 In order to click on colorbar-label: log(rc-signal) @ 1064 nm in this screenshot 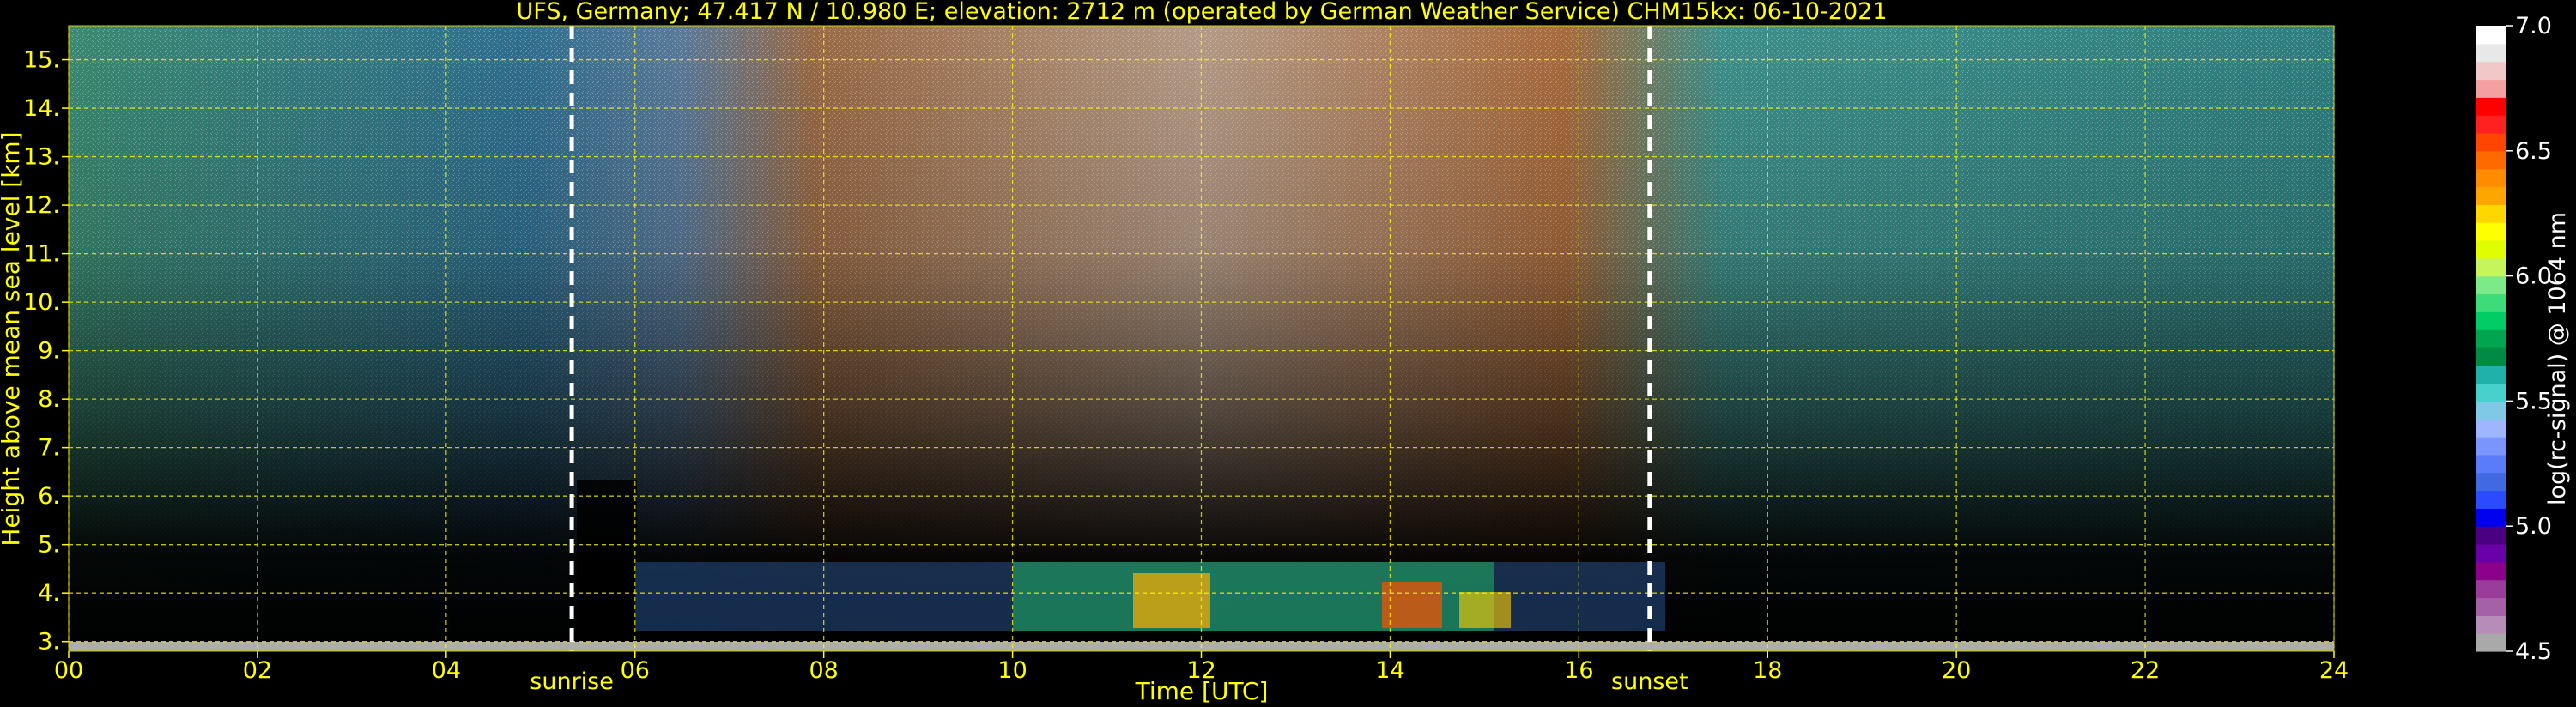, I will do `click(2557, 359)`.